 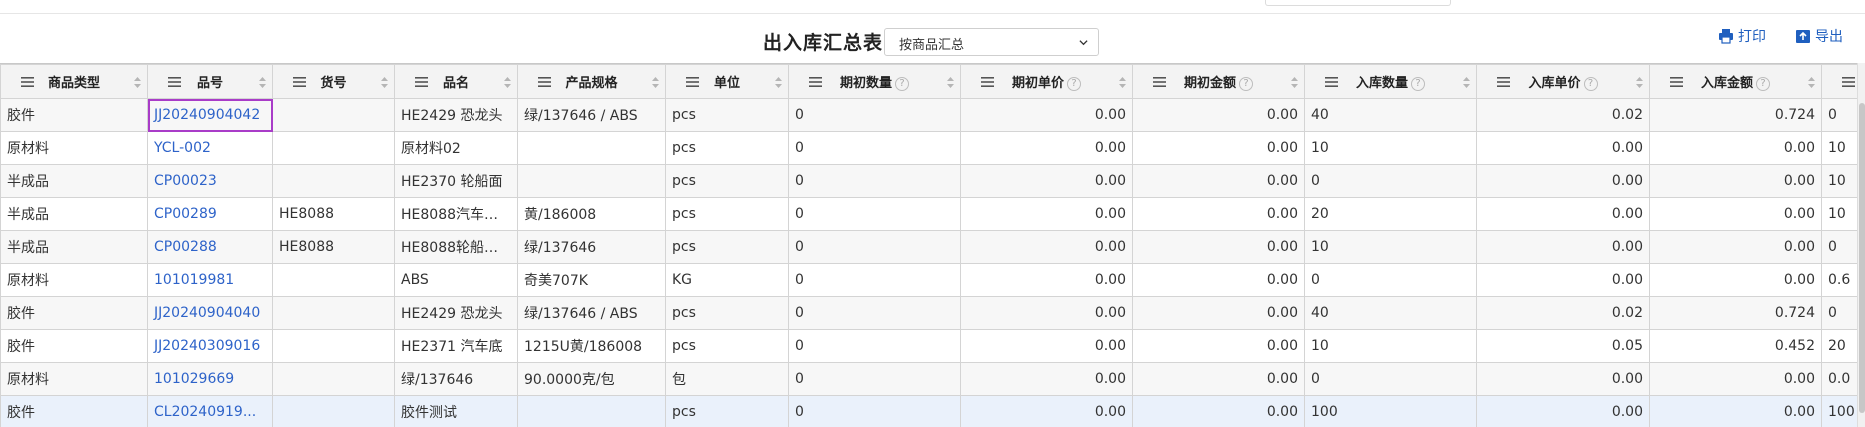 What do you see at coordinates (210, 148) in the screenshot?
I see `item-code-link: YCL-002` at bounding box center [210, 148].